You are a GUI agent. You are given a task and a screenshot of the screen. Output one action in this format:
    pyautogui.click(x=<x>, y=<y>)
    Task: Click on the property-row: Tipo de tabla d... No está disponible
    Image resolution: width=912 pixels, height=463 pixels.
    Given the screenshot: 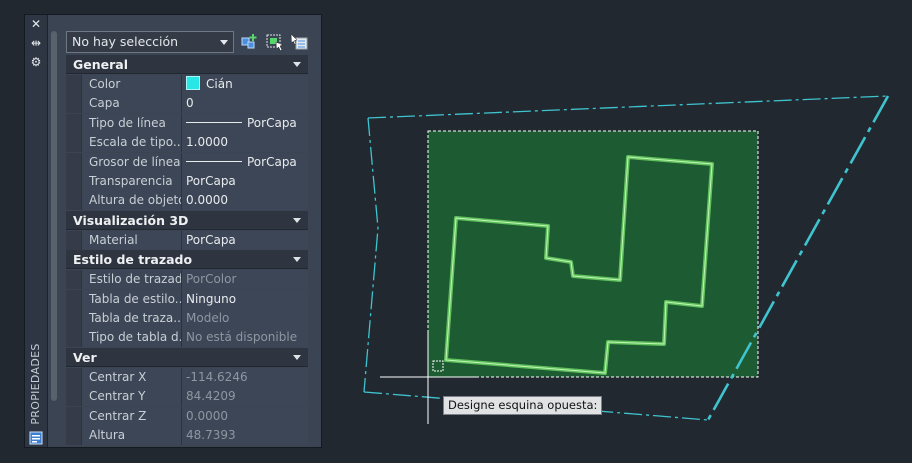 What is the action you would take?
    pyautogui.click(x=187, y=338)
    